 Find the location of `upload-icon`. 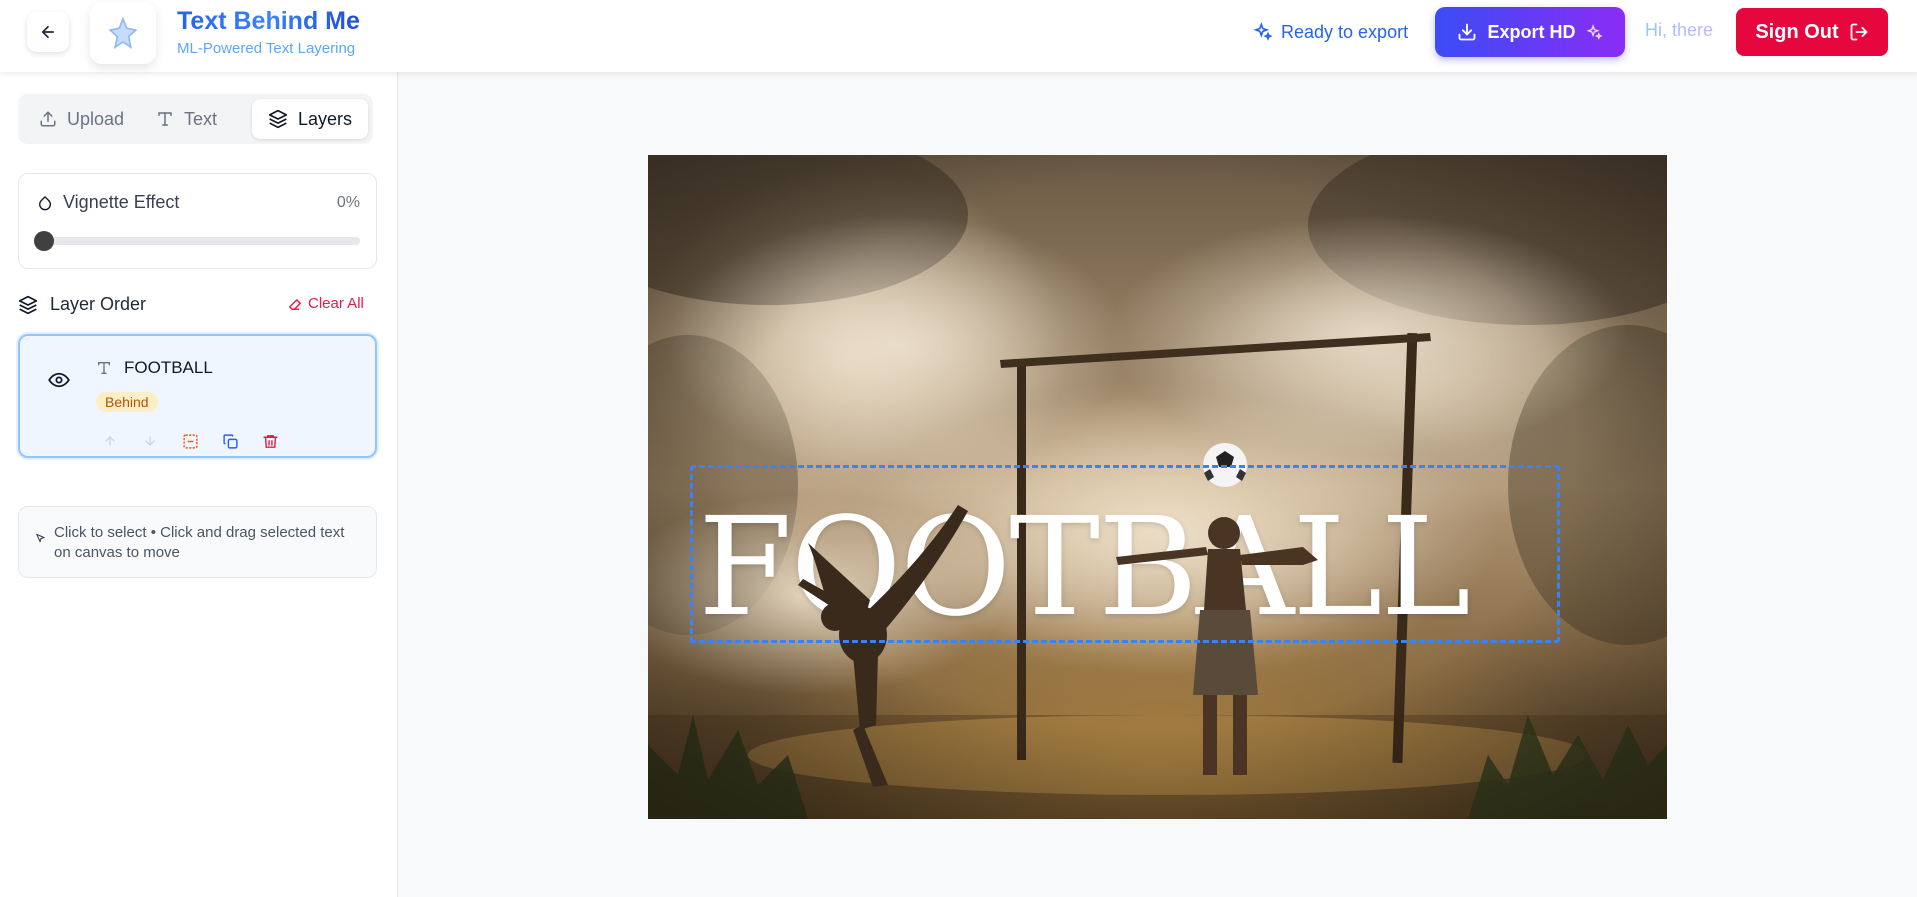

upload-icon is located at coordinates (48, 119).